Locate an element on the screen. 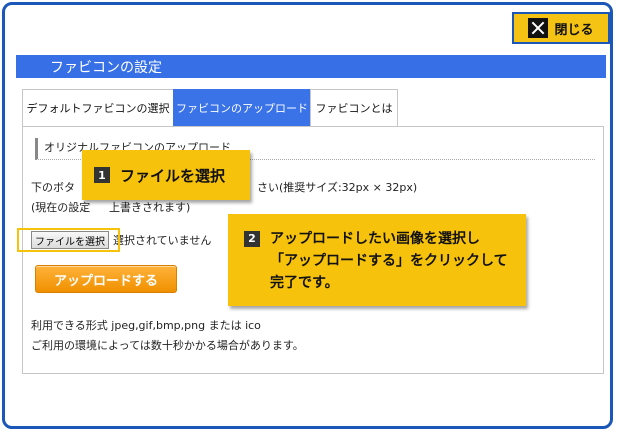 This screenshot has width=619, height=435. supported-formats: 利用できる形式 jpeg,gif,bmp,png または ico is located at coordinates (146, 325).